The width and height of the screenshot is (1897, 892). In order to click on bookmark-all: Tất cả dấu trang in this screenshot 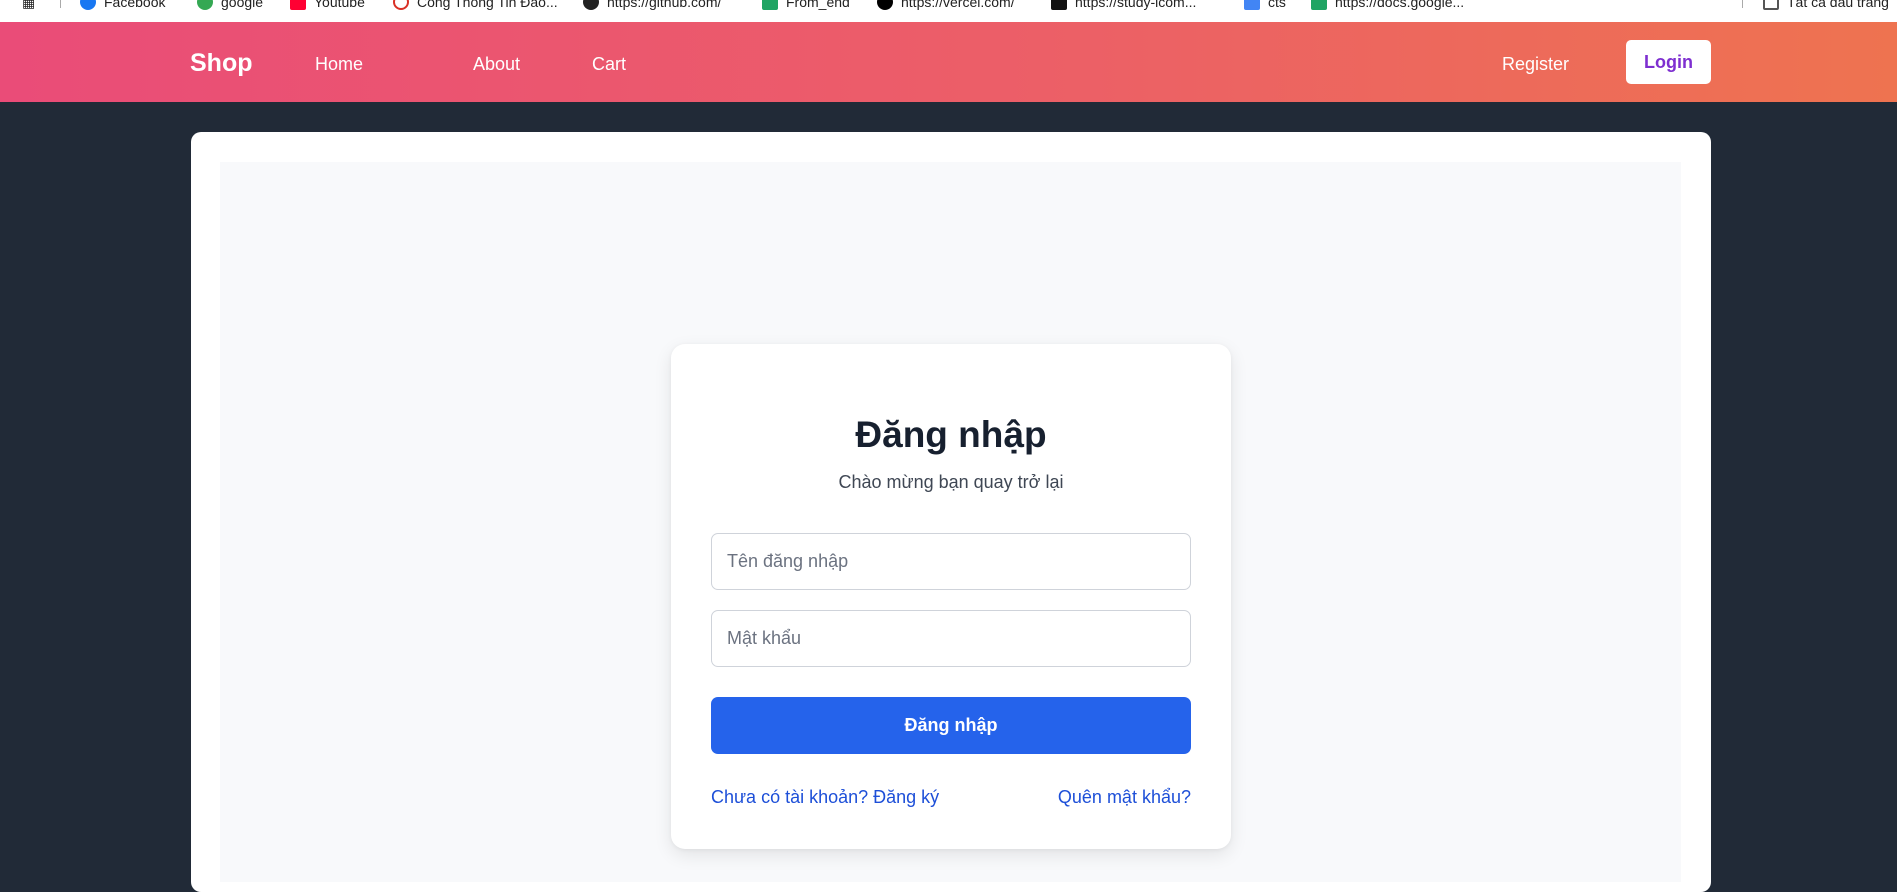, I will do `click(1826, 6)`.